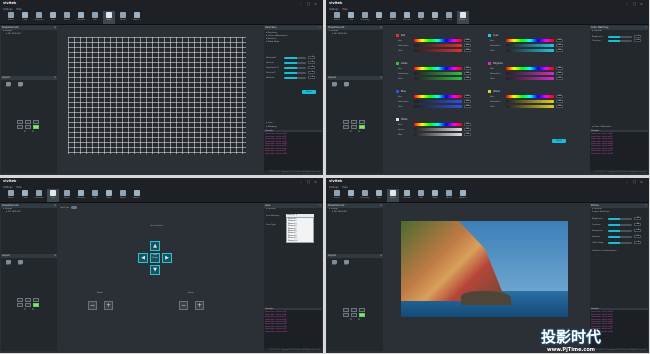 The image size is (650, 354). What do you see at coordinates (337, 195) in the screenshot?
I see `toolbar-pattern: Pattern` at bounding box center [337, 195].